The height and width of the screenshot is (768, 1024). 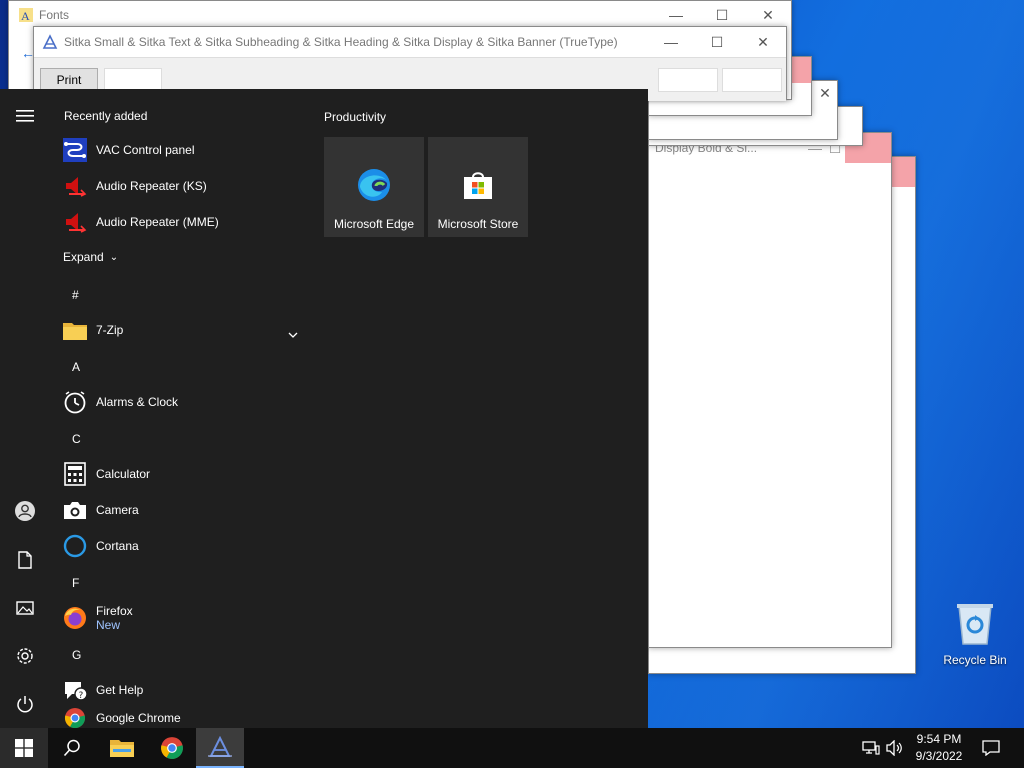 What do you see at coordinates (25, 408) in the screenshot?
I see `start-rail` at bounding box center [25, 408].